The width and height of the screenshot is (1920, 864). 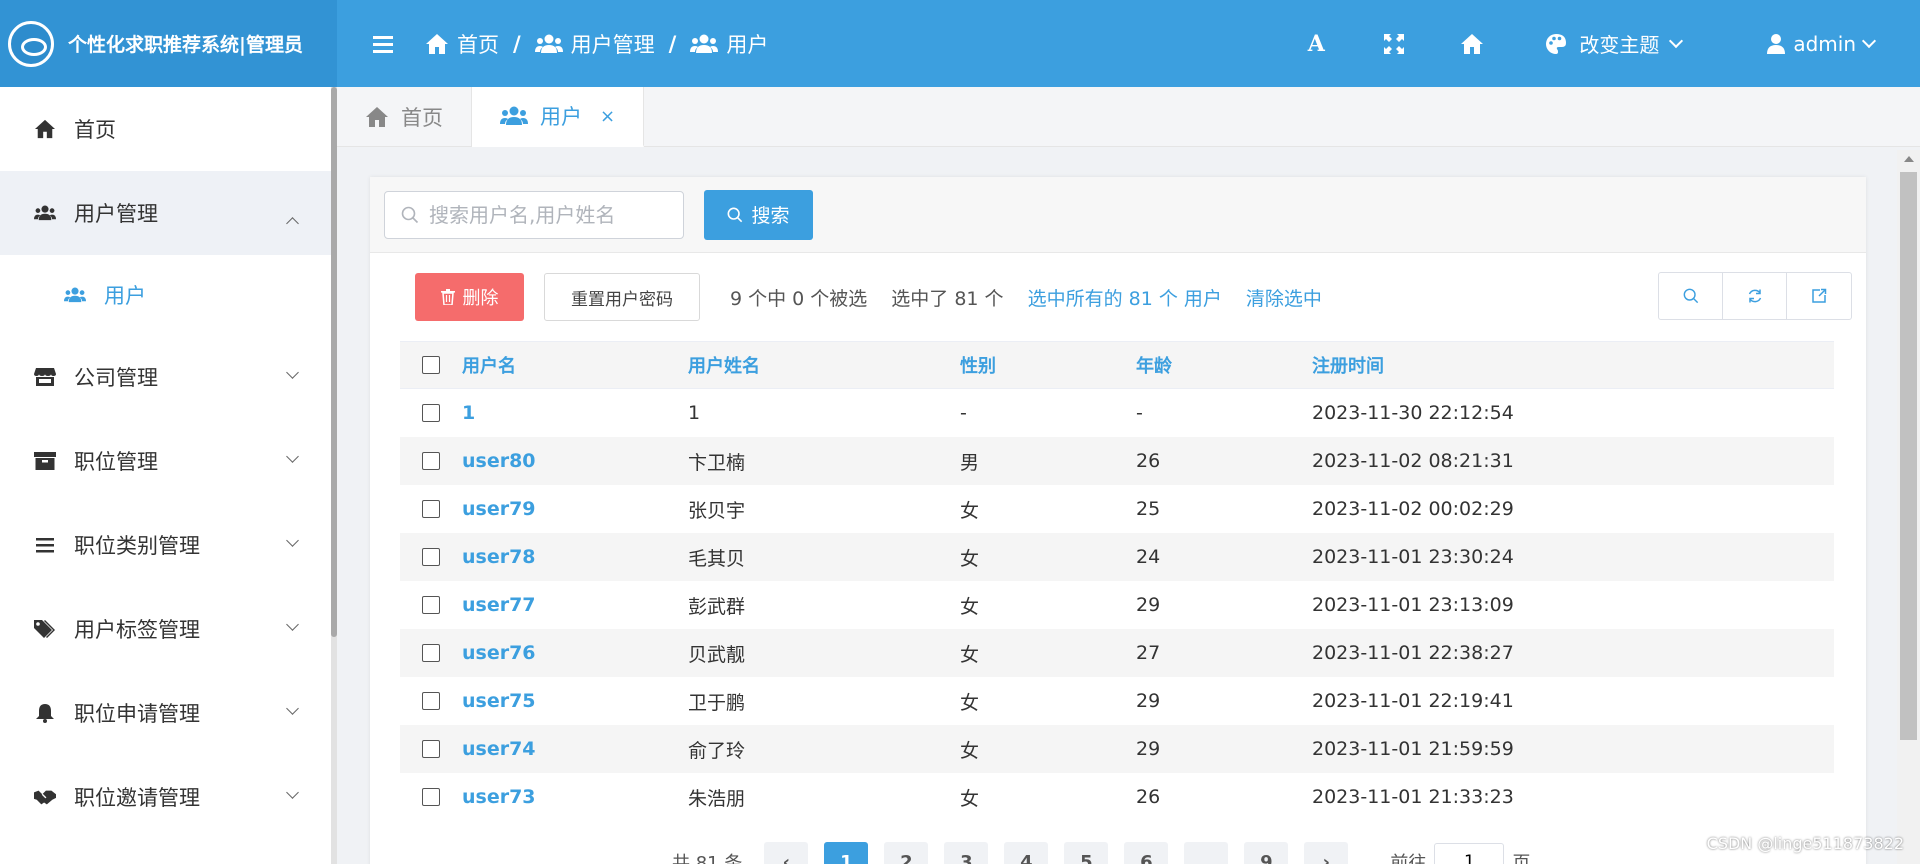 I want to click on page-button-5: 5, so click(x=1086, y=853).